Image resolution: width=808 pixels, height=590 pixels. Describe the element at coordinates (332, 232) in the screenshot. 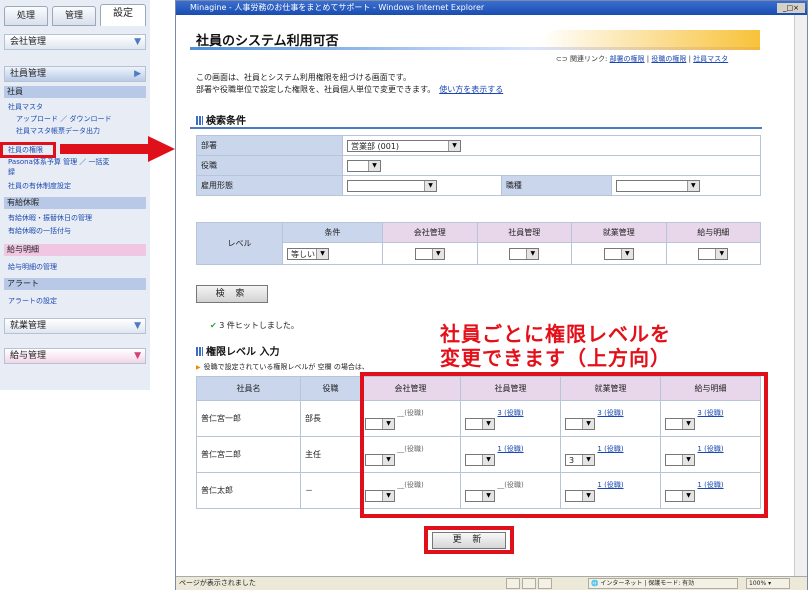

I see `cond-label: 条件` at that location.